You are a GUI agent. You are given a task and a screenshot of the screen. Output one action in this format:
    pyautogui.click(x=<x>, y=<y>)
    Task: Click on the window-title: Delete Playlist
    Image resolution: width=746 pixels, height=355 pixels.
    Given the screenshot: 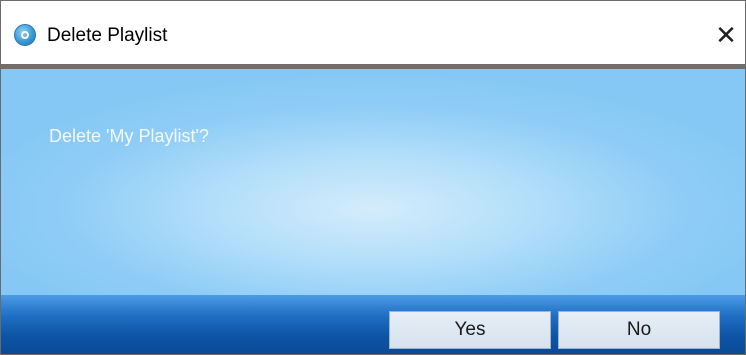 What is the action you would take?
    pyautogui.click(x=107, y=35)
    